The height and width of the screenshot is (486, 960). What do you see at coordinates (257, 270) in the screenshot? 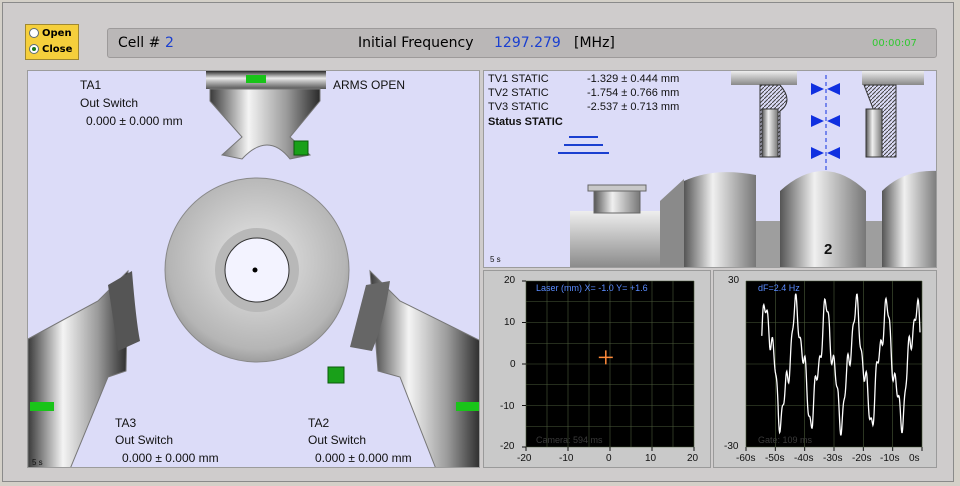
I see `cavity-disc` at bounding box center [257, 270].